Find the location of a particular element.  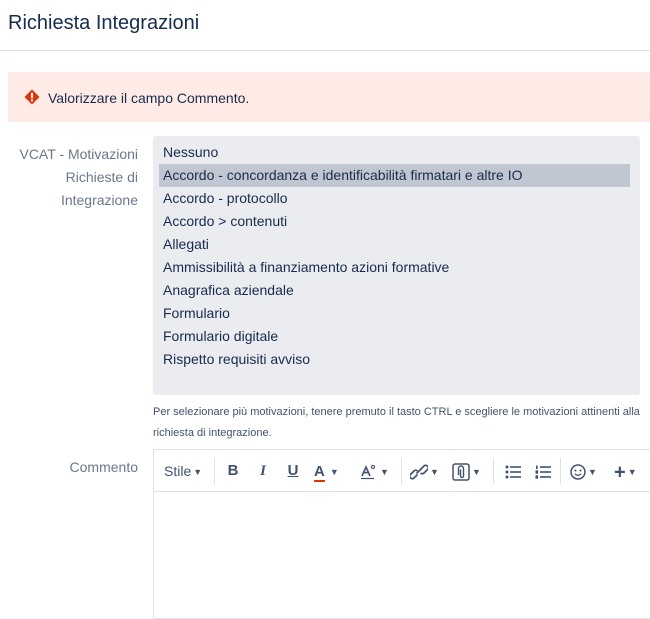

text-format-icon is located at coordinates (368, 472).